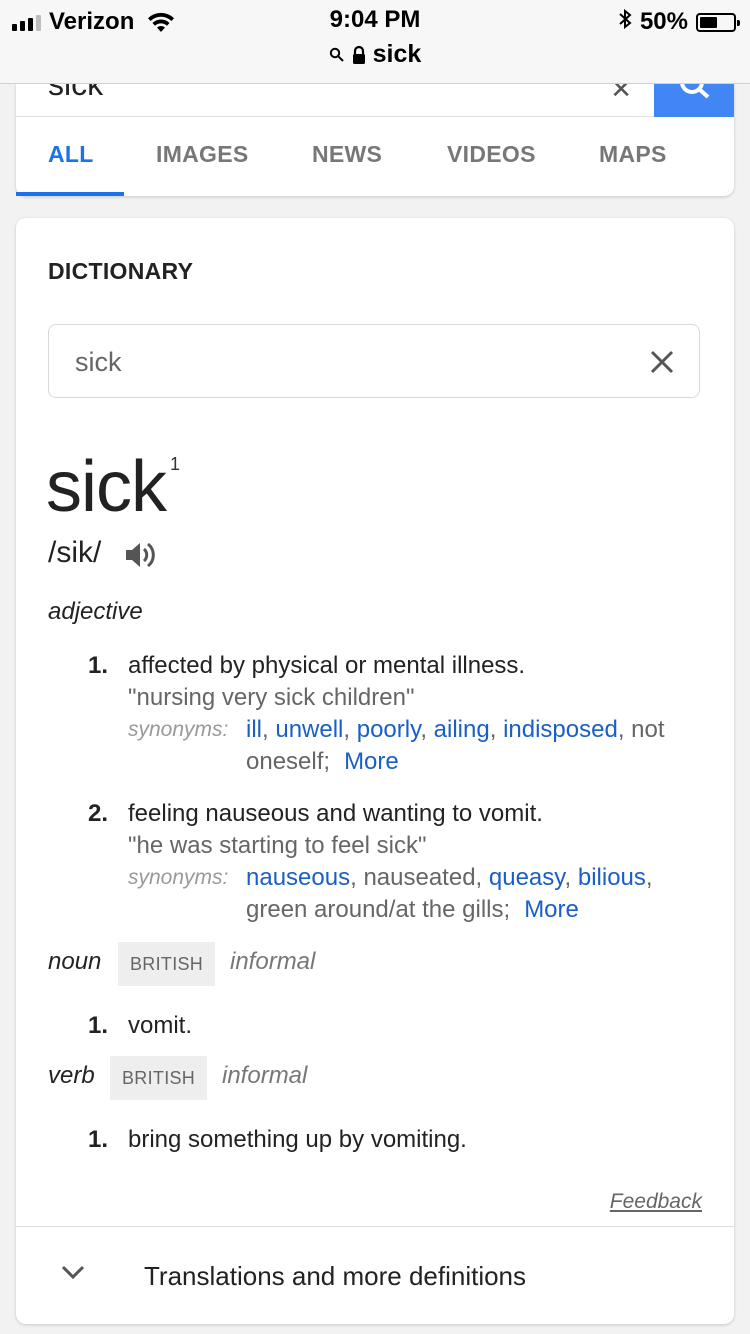  What do you see at coordinates (75, 552) in the screenshot?
I see `phonetic-spelling: /sik/` at bounding box center [75, 552].